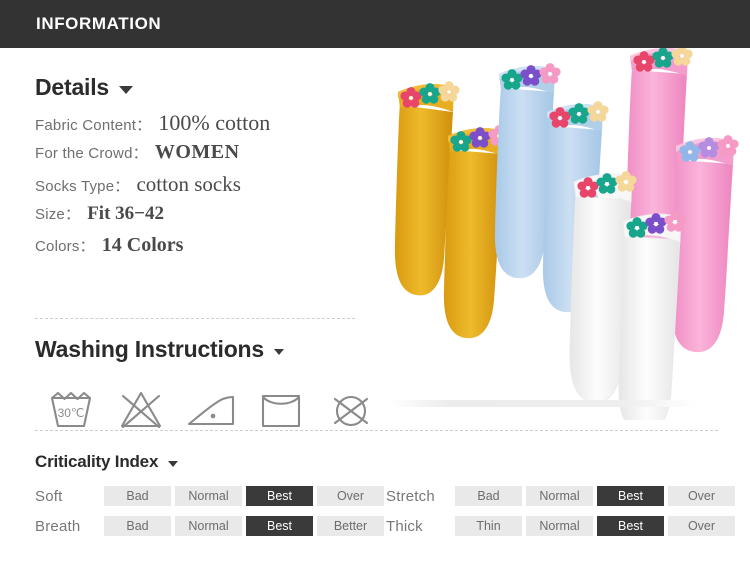 The width and height of the screenshot is (750, 585). I want to click on spec-label: Size：, so click(58, 214).